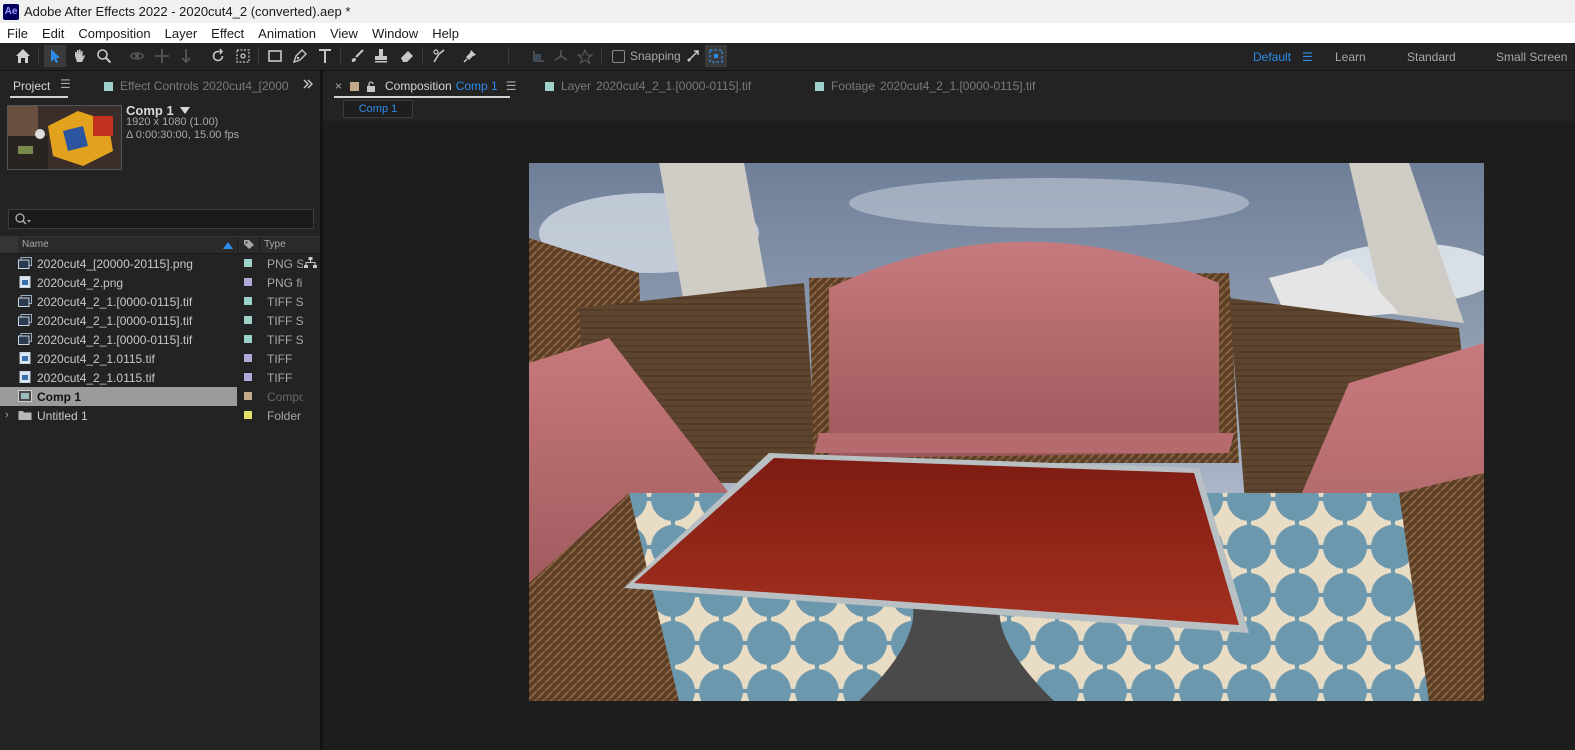 The height and width of the screenshot is (750, 1575). I want to click on rectangle-tool-icon, so click(275, 56).